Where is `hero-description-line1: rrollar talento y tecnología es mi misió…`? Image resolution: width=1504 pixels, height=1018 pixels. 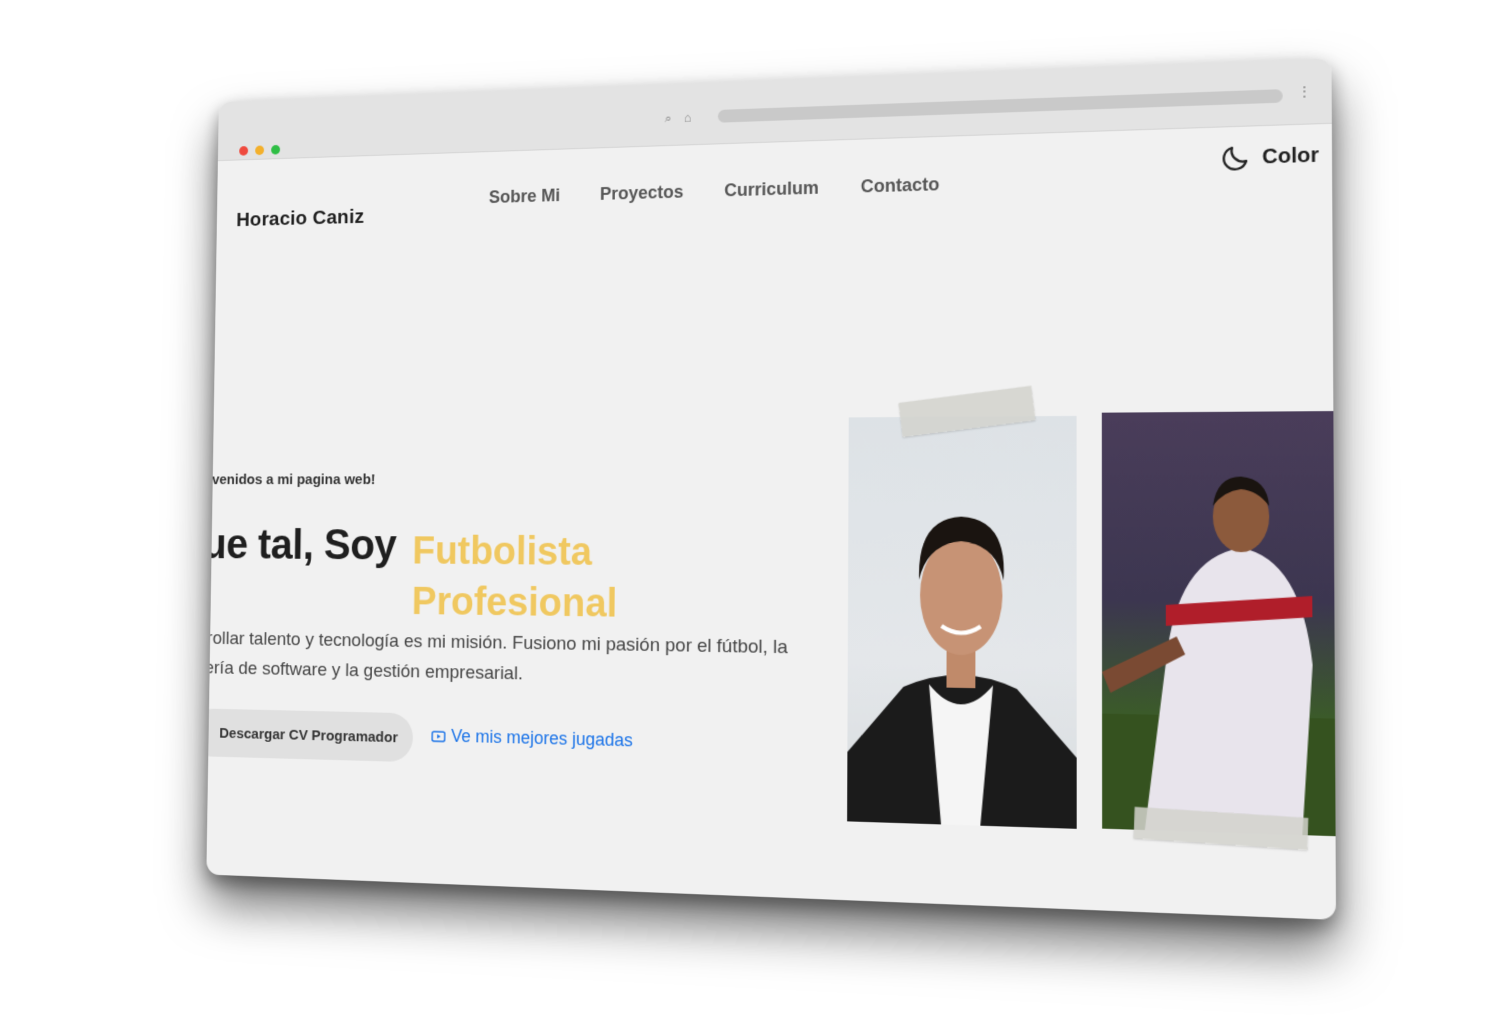
hero-description-line1: rrollar talento y tecnología es mi misió… is located at coordinates (497, 643).